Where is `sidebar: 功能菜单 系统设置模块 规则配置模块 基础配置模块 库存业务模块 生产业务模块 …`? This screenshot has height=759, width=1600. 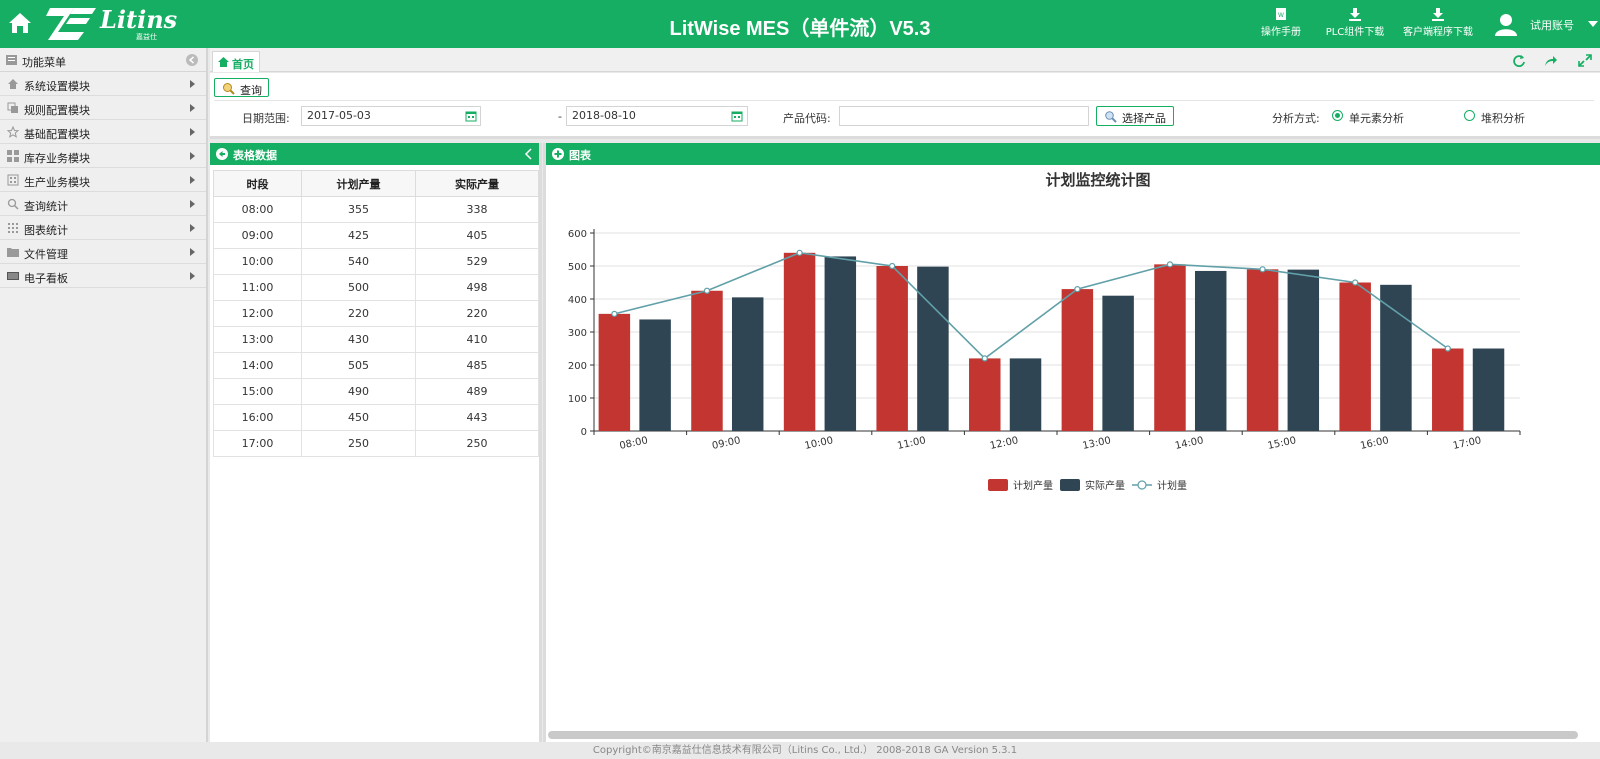 sidebar: 功能菜单 系统设置模块 规则配置模块 基础配置模块 库存业务模块 生产业务模块 … is located at coordinates (104, 395).